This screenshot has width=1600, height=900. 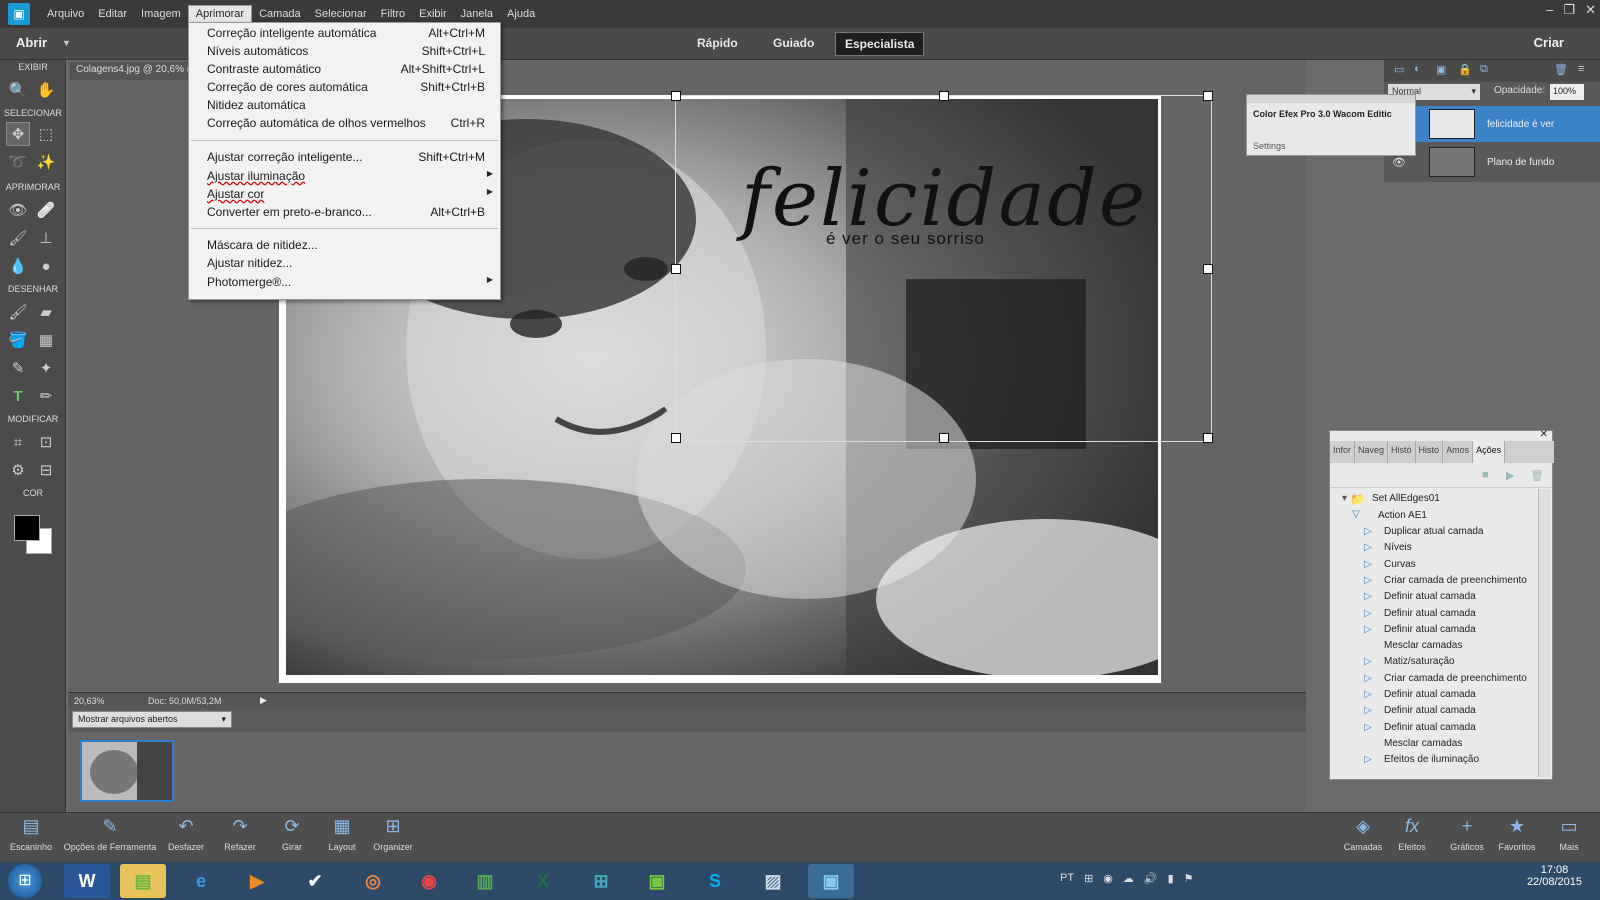 What do you see at coordinates (18, 312) in the screenshot?
I see `brush-icon: 🖌` at bounding box center [18, 312].